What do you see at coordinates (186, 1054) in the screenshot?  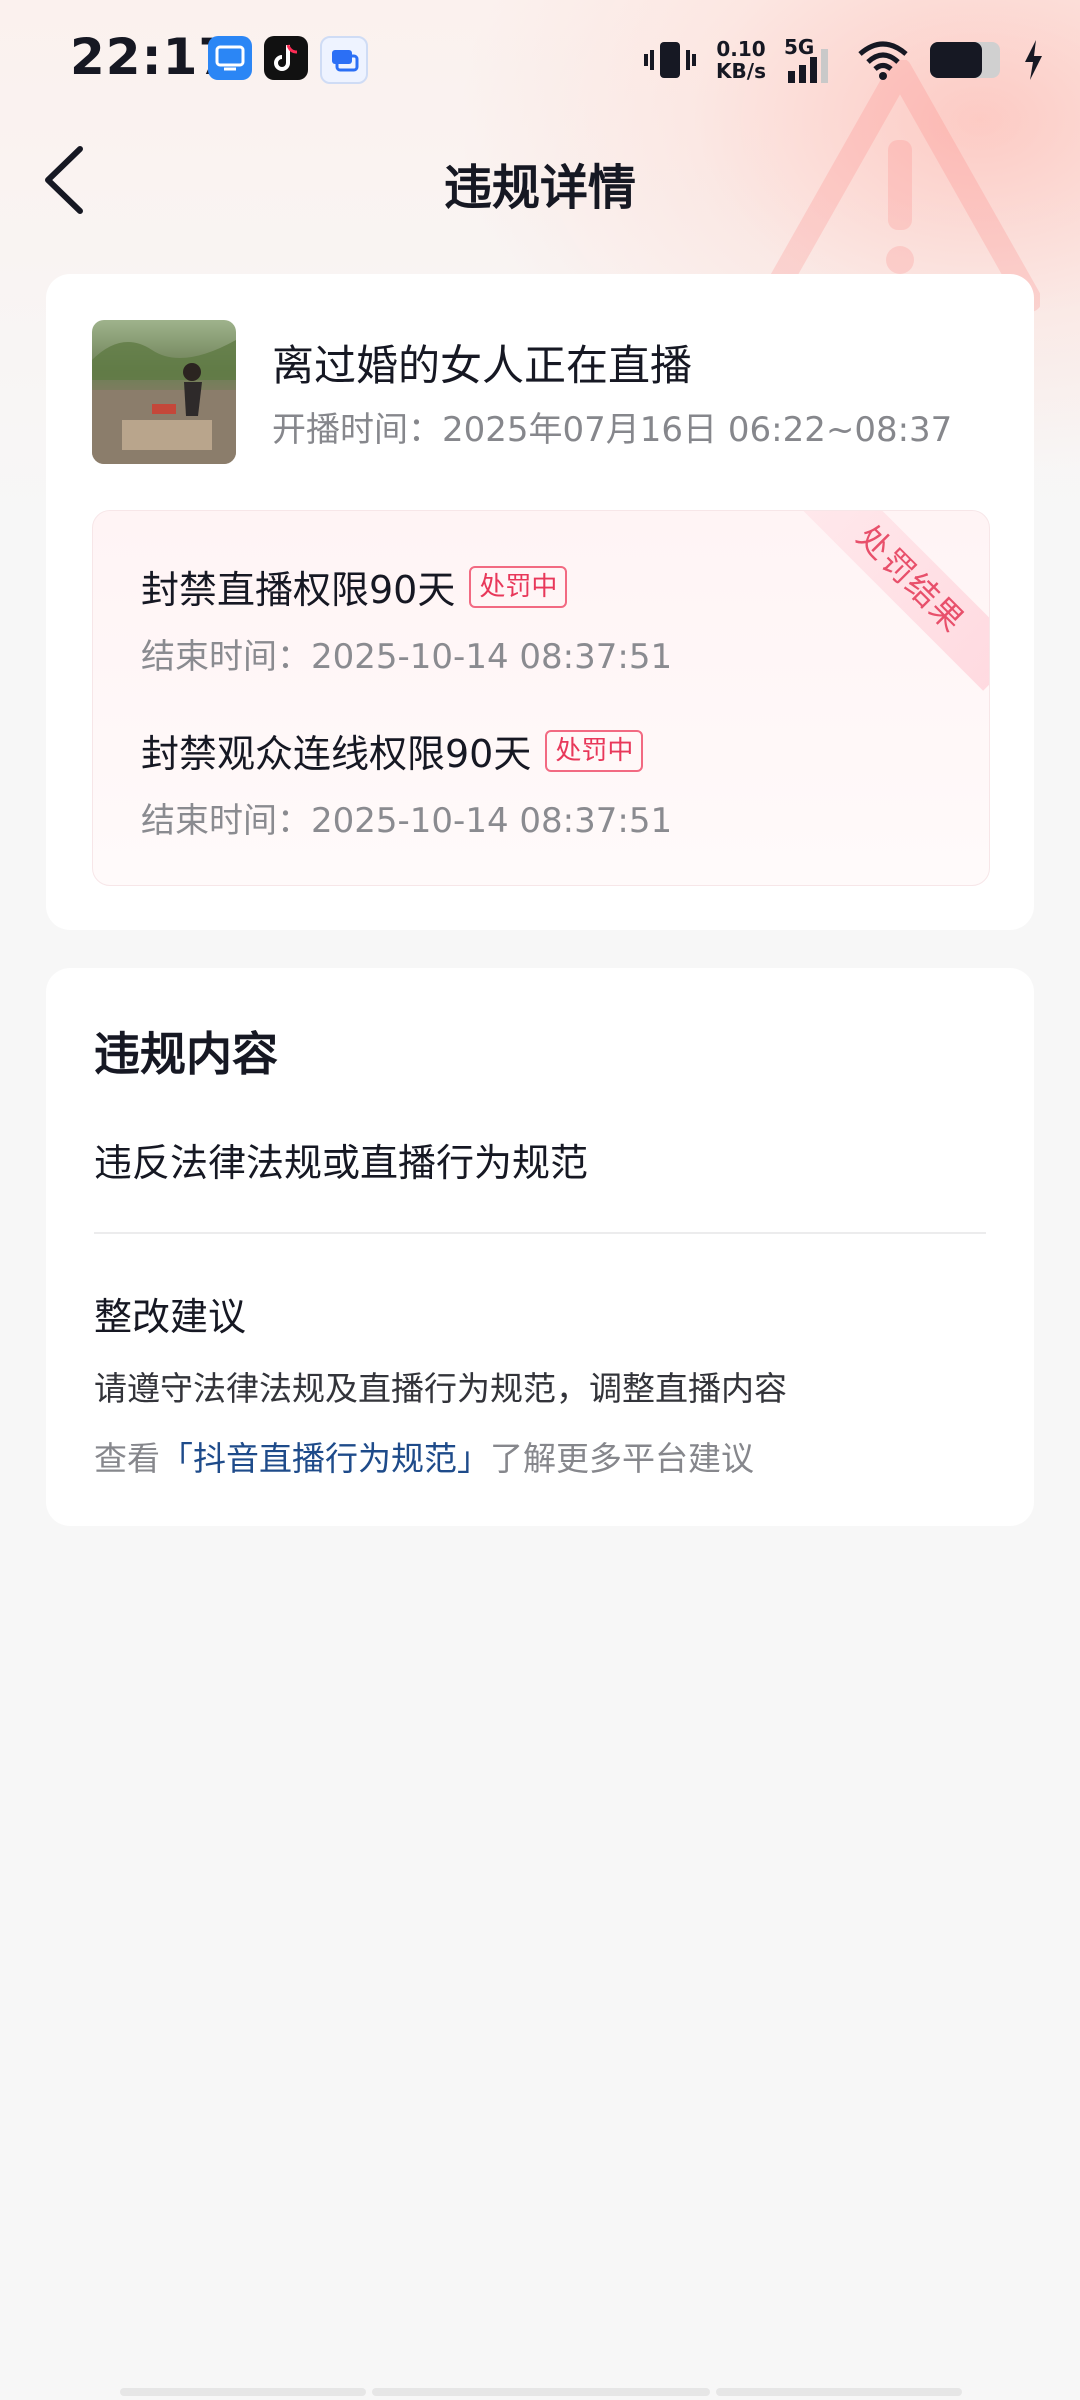 I see `violation-section-title: 违规内容` at bounding box center [186, 1054].